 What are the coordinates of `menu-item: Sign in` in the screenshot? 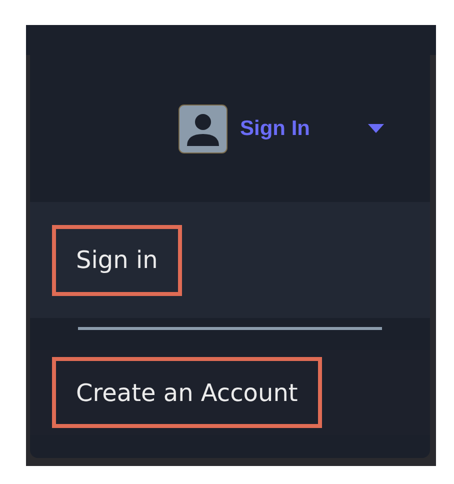 It's located at (117, 260).